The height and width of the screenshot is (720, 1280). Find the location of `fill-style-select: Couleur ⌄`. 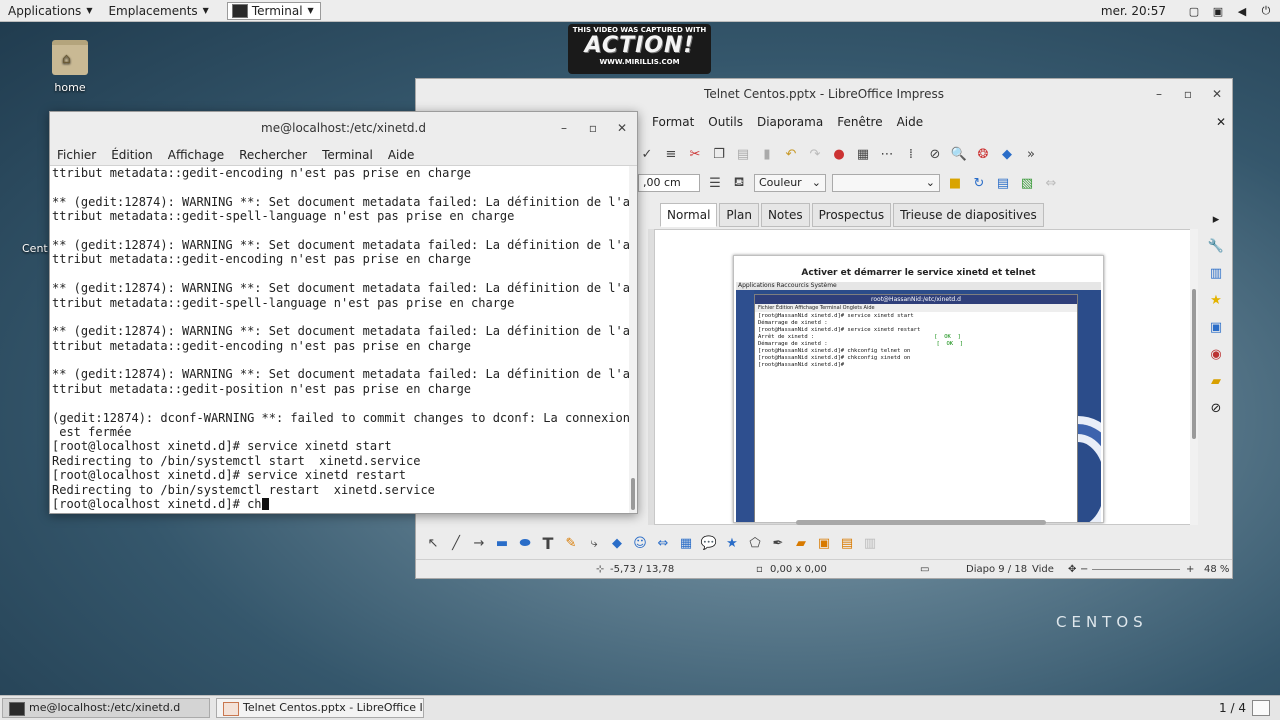

fill-style-select: Couleur ⌄ is located at coordinates (790, 183).